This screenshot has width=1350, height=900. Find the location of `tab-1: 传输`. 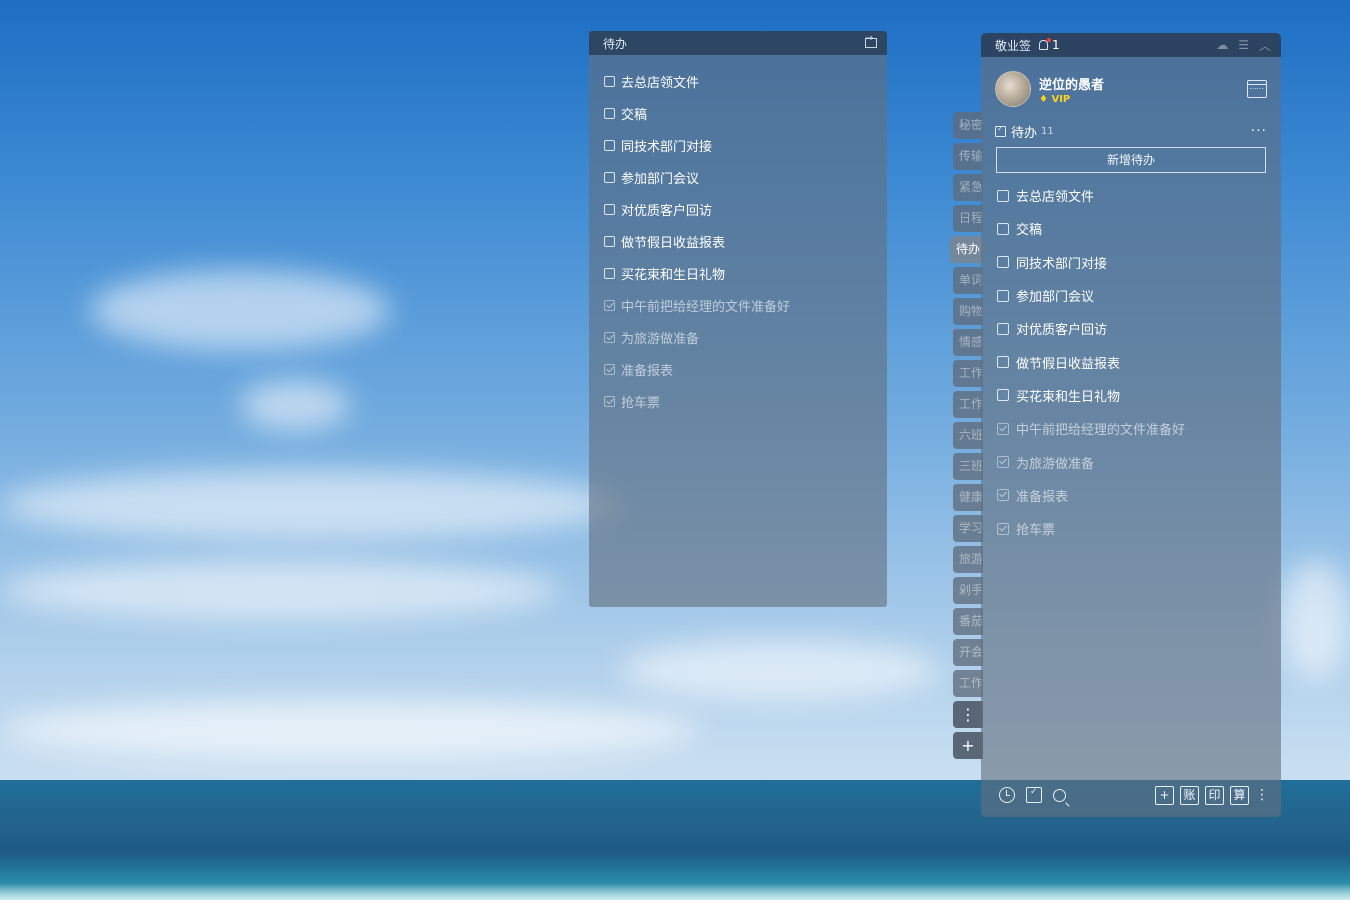

tab-1: 传输 is located at coordinates (968, 156).